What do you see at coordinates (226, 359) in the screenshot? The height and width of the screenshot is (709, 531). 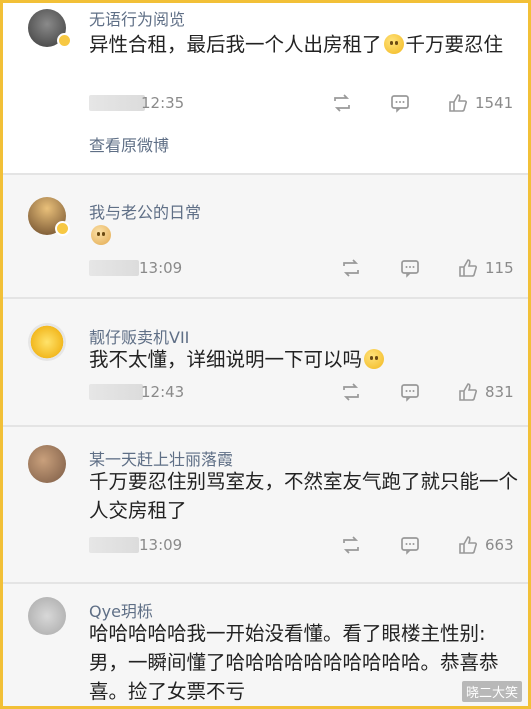 I see `comment-text-part: 我不太懂，详细说明一下可以吗` at bounding box center [226, 359].